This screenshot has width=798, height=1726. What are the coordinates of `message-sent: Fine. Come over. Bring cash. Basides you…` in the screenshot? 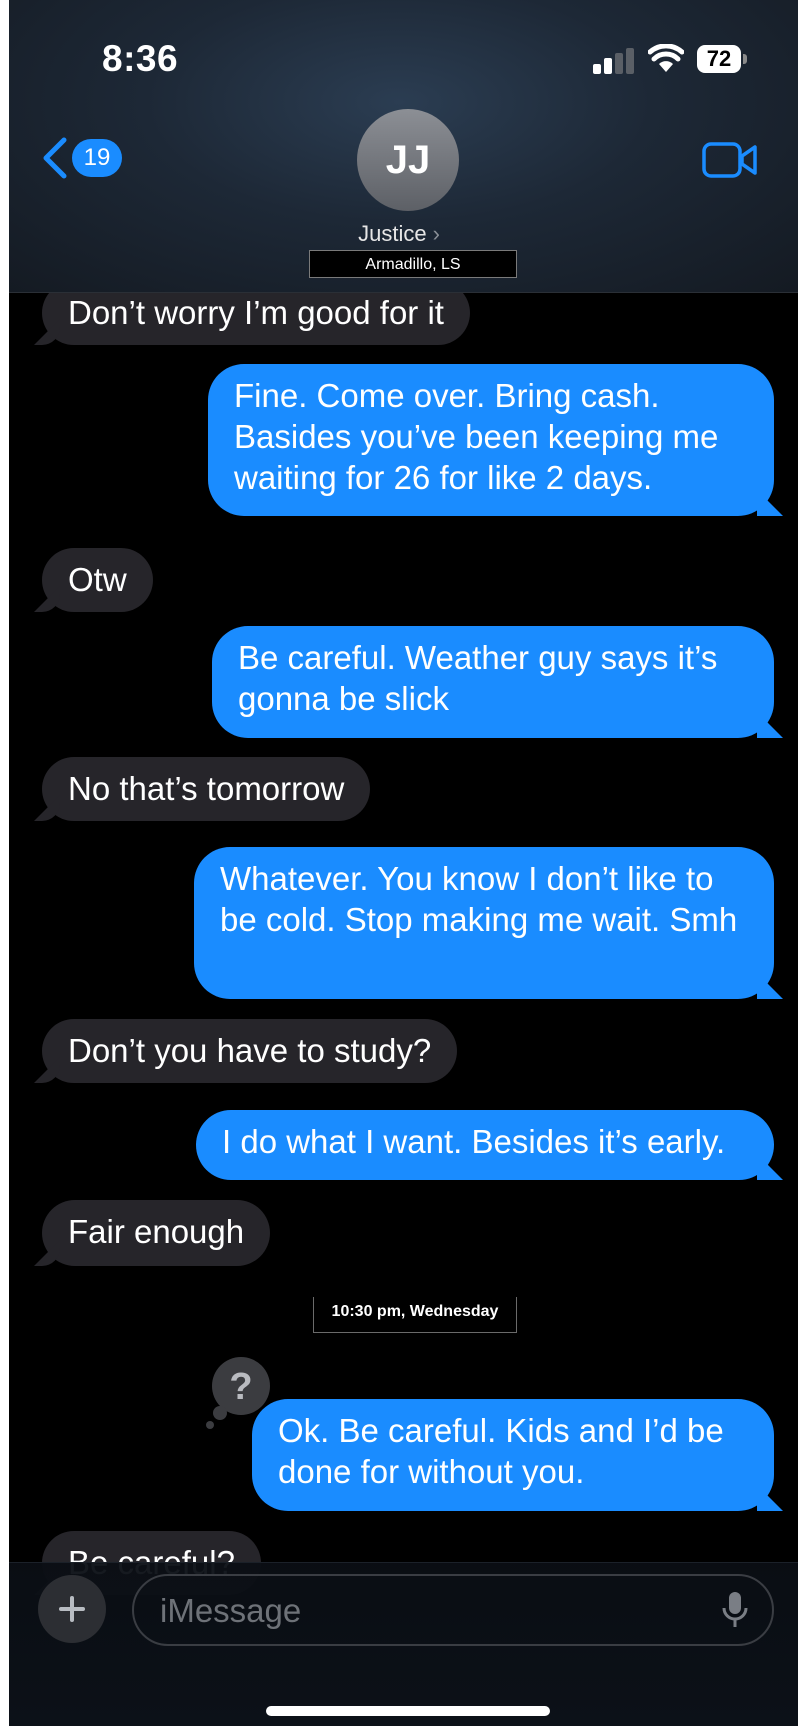 It's located at (491, 440).